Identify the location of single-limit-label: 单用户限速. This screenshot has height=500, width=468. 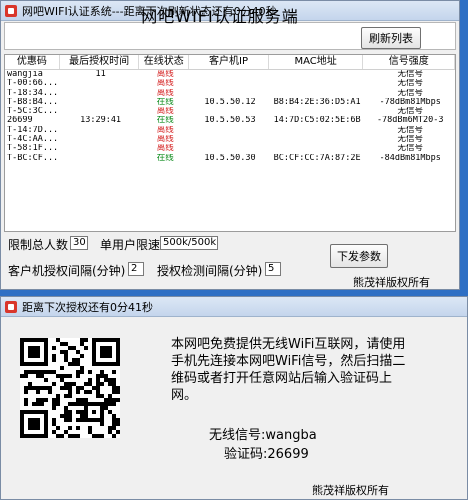
(130, 245).